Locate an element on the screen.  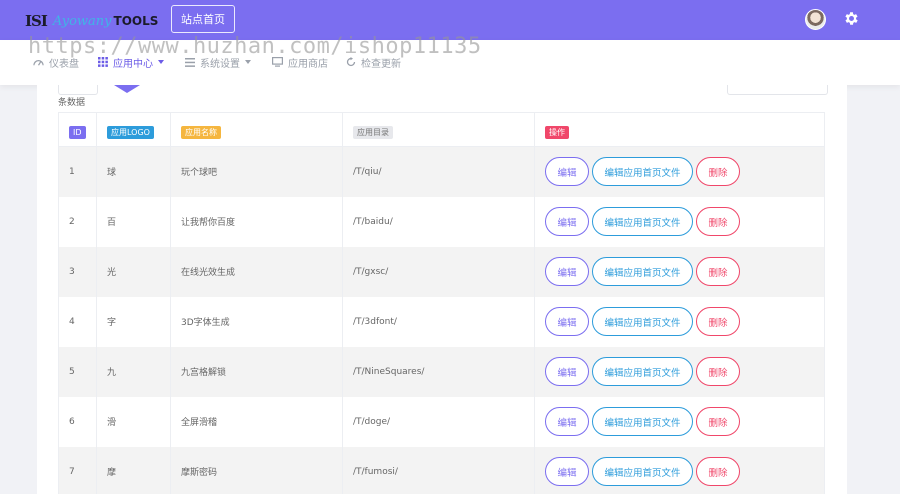
nav-app-store-label: 应用商店 is located at coordinates (308, 64).